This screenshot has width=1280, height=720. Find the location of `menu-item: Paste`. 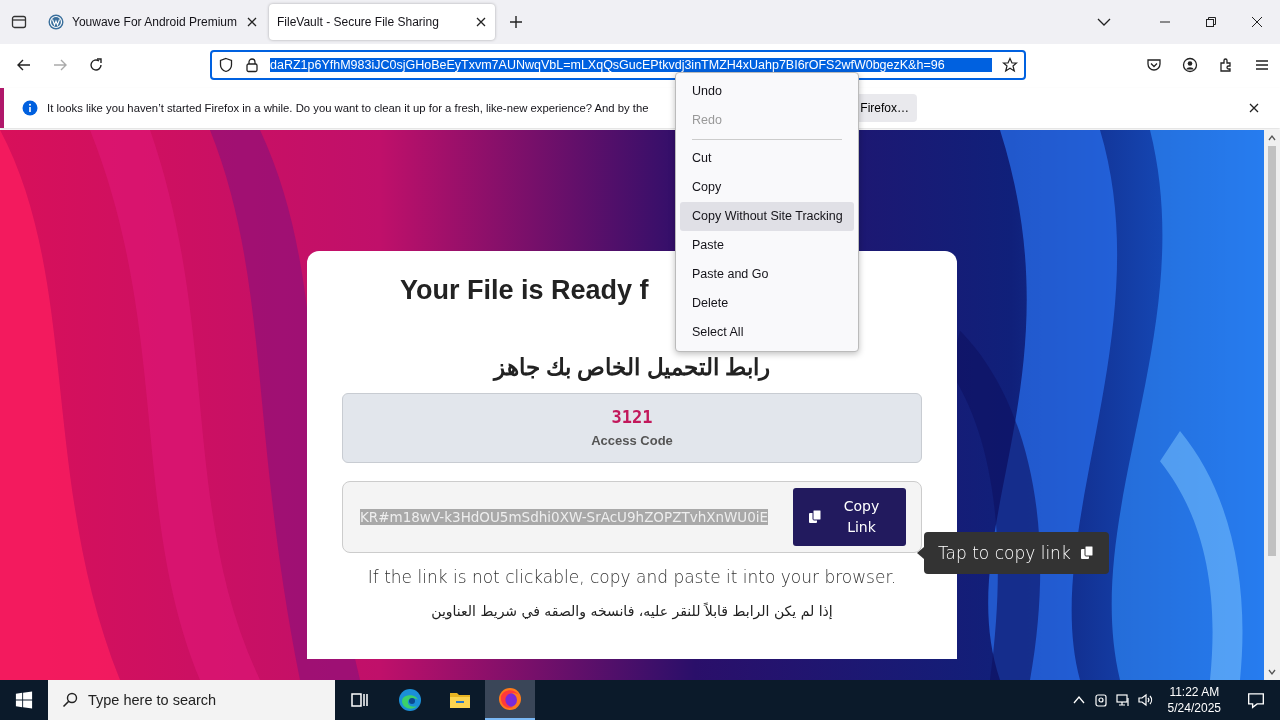

menu-item: Paste is located at coordinates (767, 245).